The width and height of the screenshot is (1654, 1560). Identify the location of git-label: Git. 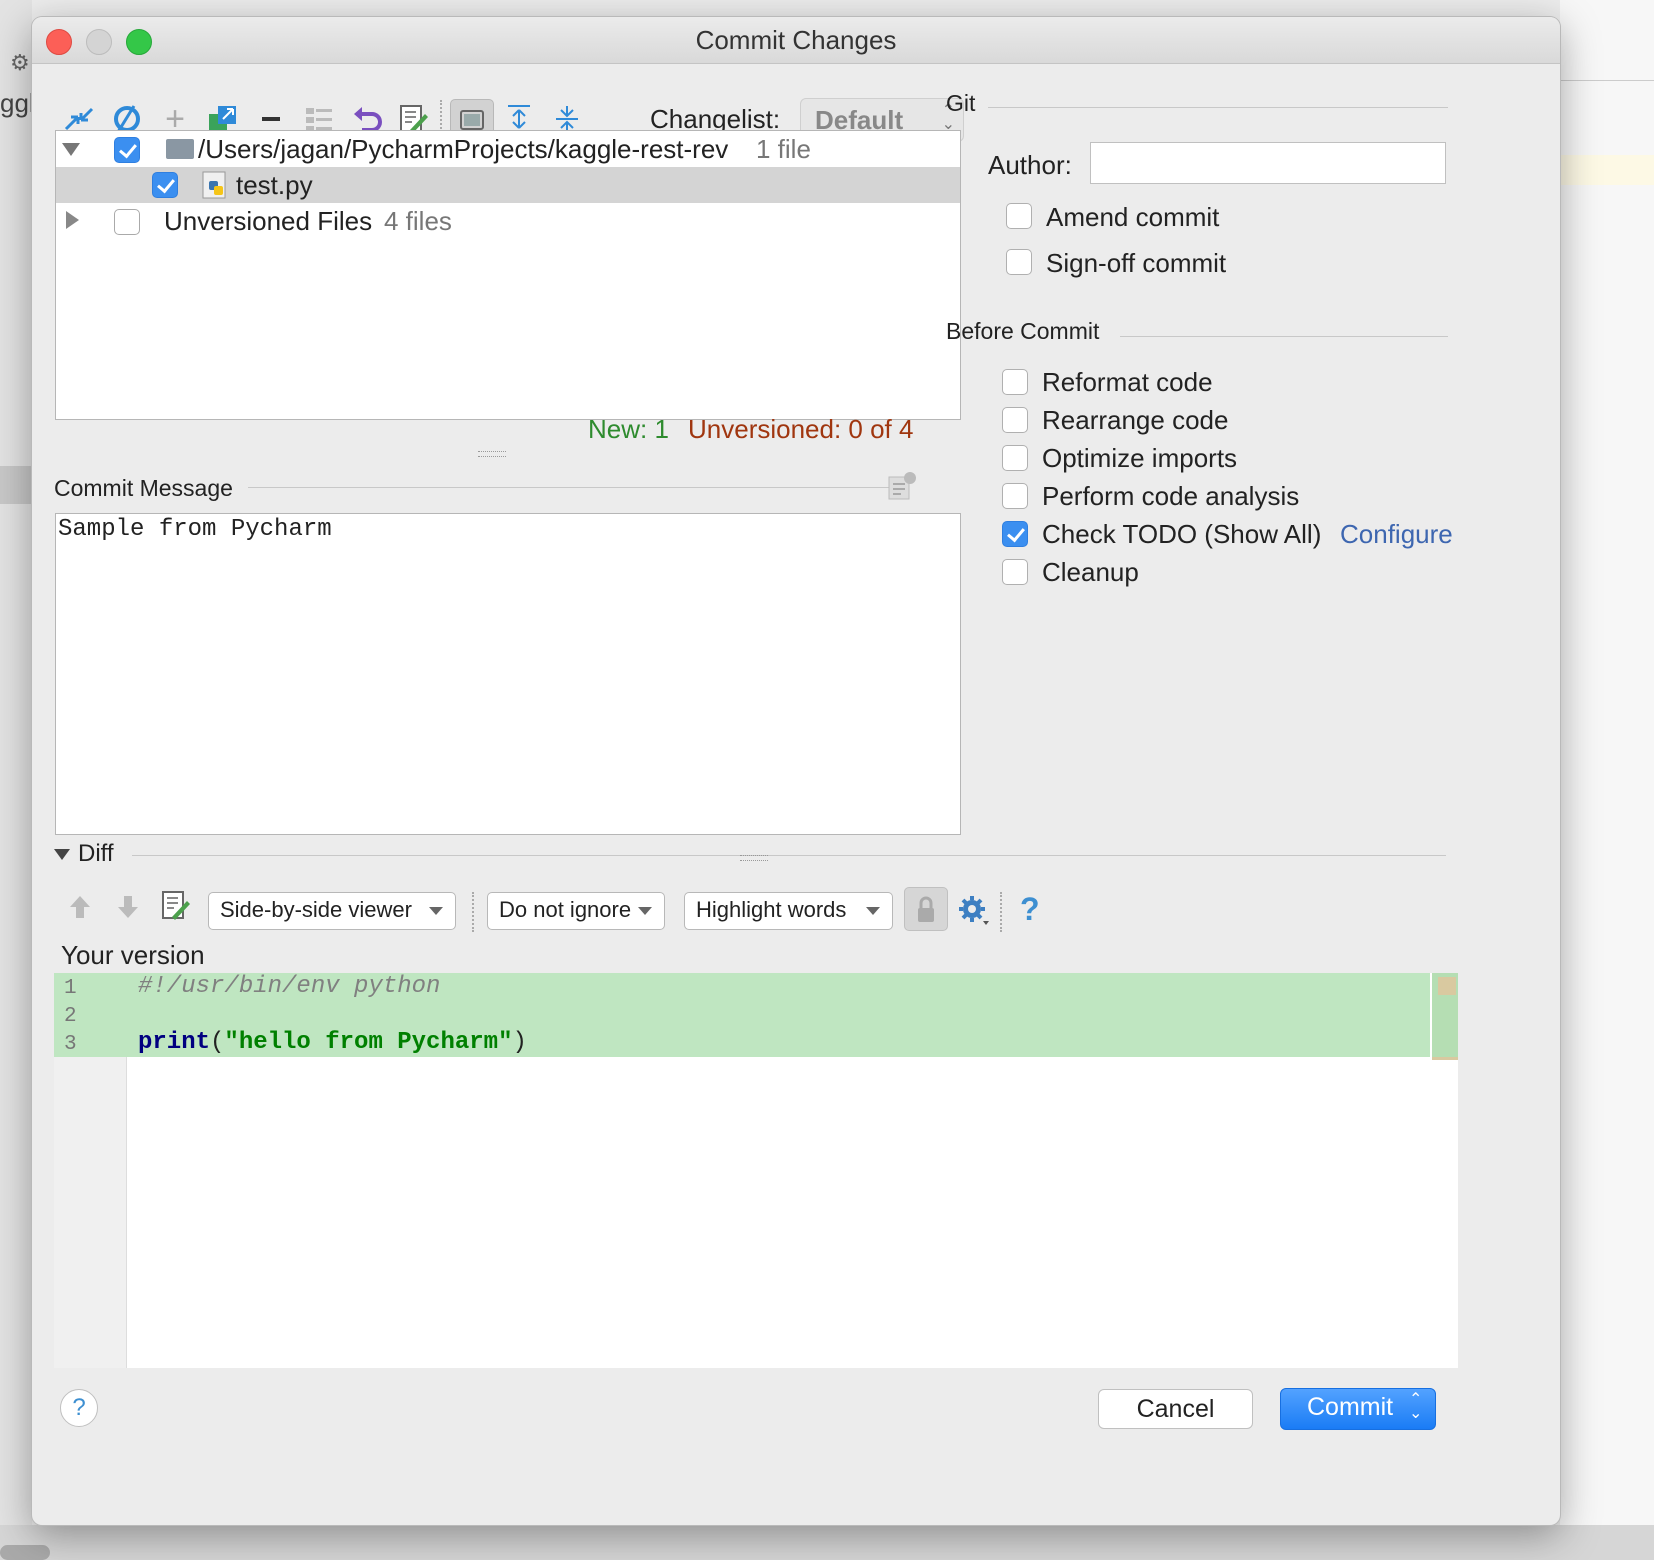
(961, 103).